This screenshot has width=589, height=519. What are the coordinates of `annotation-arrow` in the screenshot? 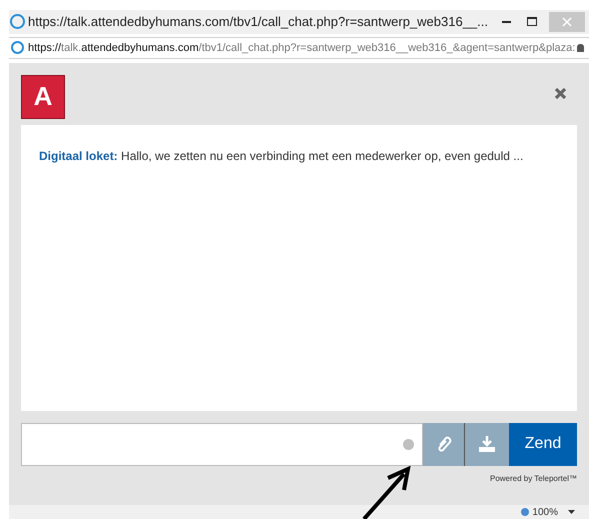 It's located at (386, 492).